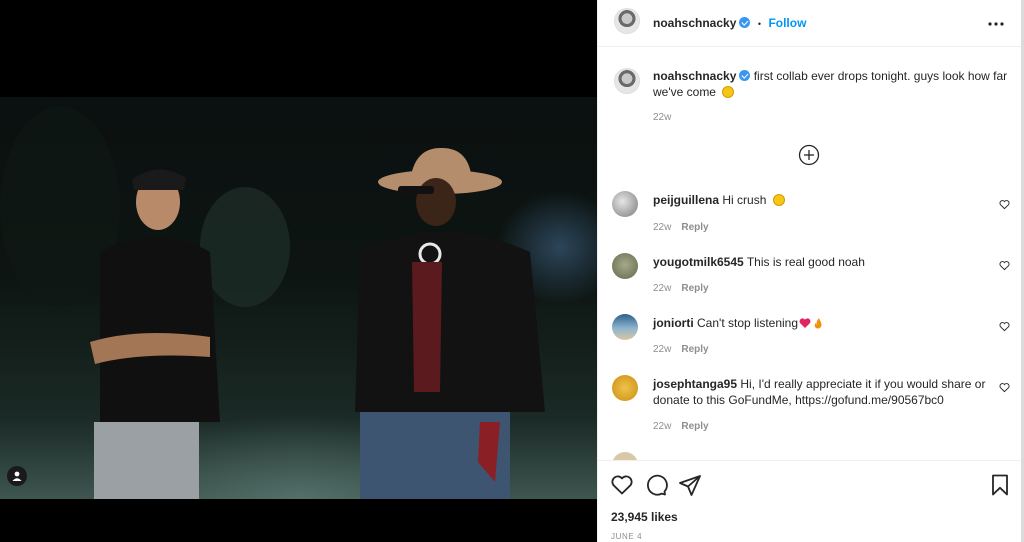  Describe the element at coordinates (805, 262) in the screenshot. I see `comment-text: This is real good noah` at that location.